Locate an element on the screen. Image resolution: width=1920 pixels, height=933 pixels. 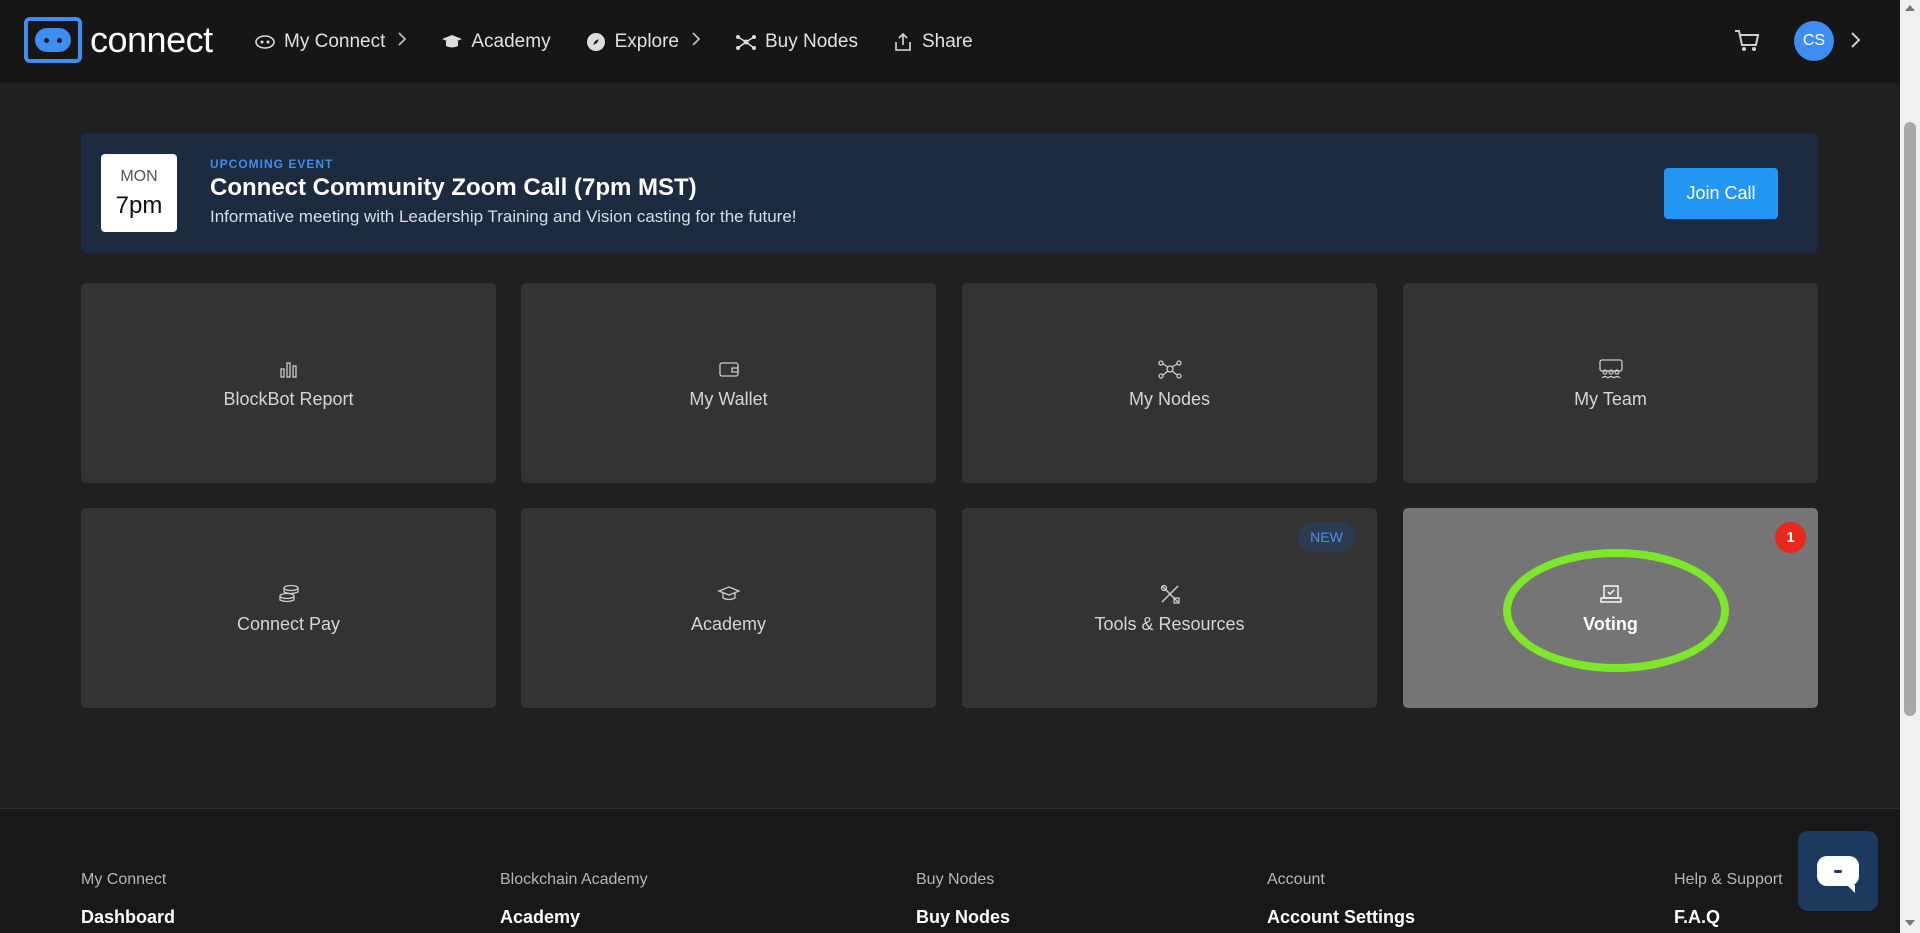
tile-blockbot-report: BlockBot Report is located at coordinates (288, 383).